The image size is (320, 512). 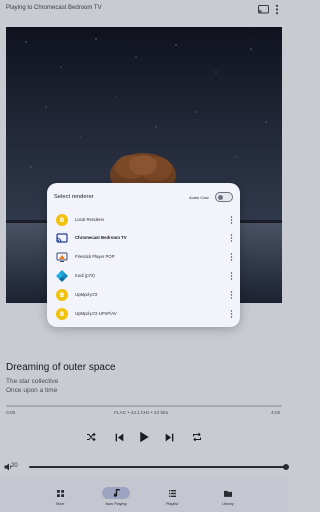 What do you see at coordinates (11, 413) in the screenshot?
I see `elapsed-time: 0:00` at bounding box center [11, 413].